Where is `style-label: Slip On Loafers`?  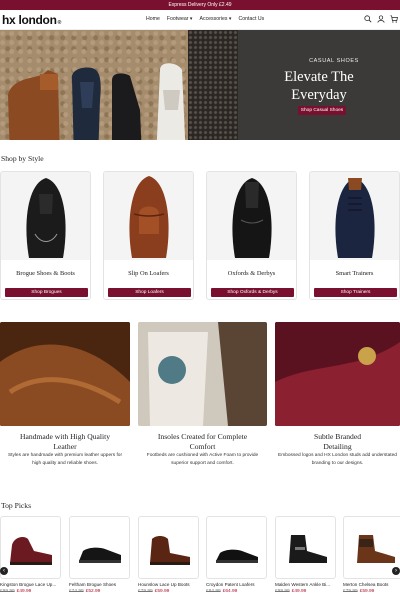
style-label: Slip On Loafers is located at coordinates (148, 273).